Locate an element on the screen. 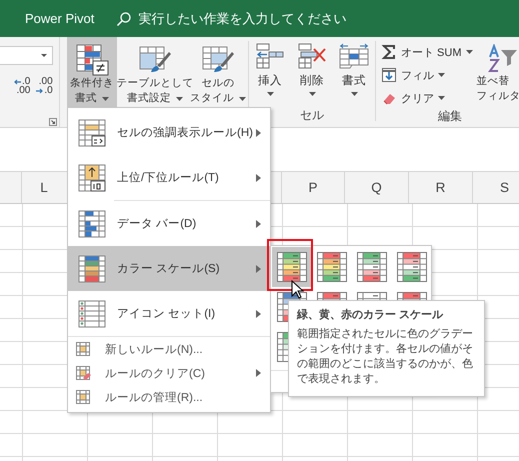 The width and height of the screenshot is (519, 461). group-label: 編集 is located at coordinates (450, 116).